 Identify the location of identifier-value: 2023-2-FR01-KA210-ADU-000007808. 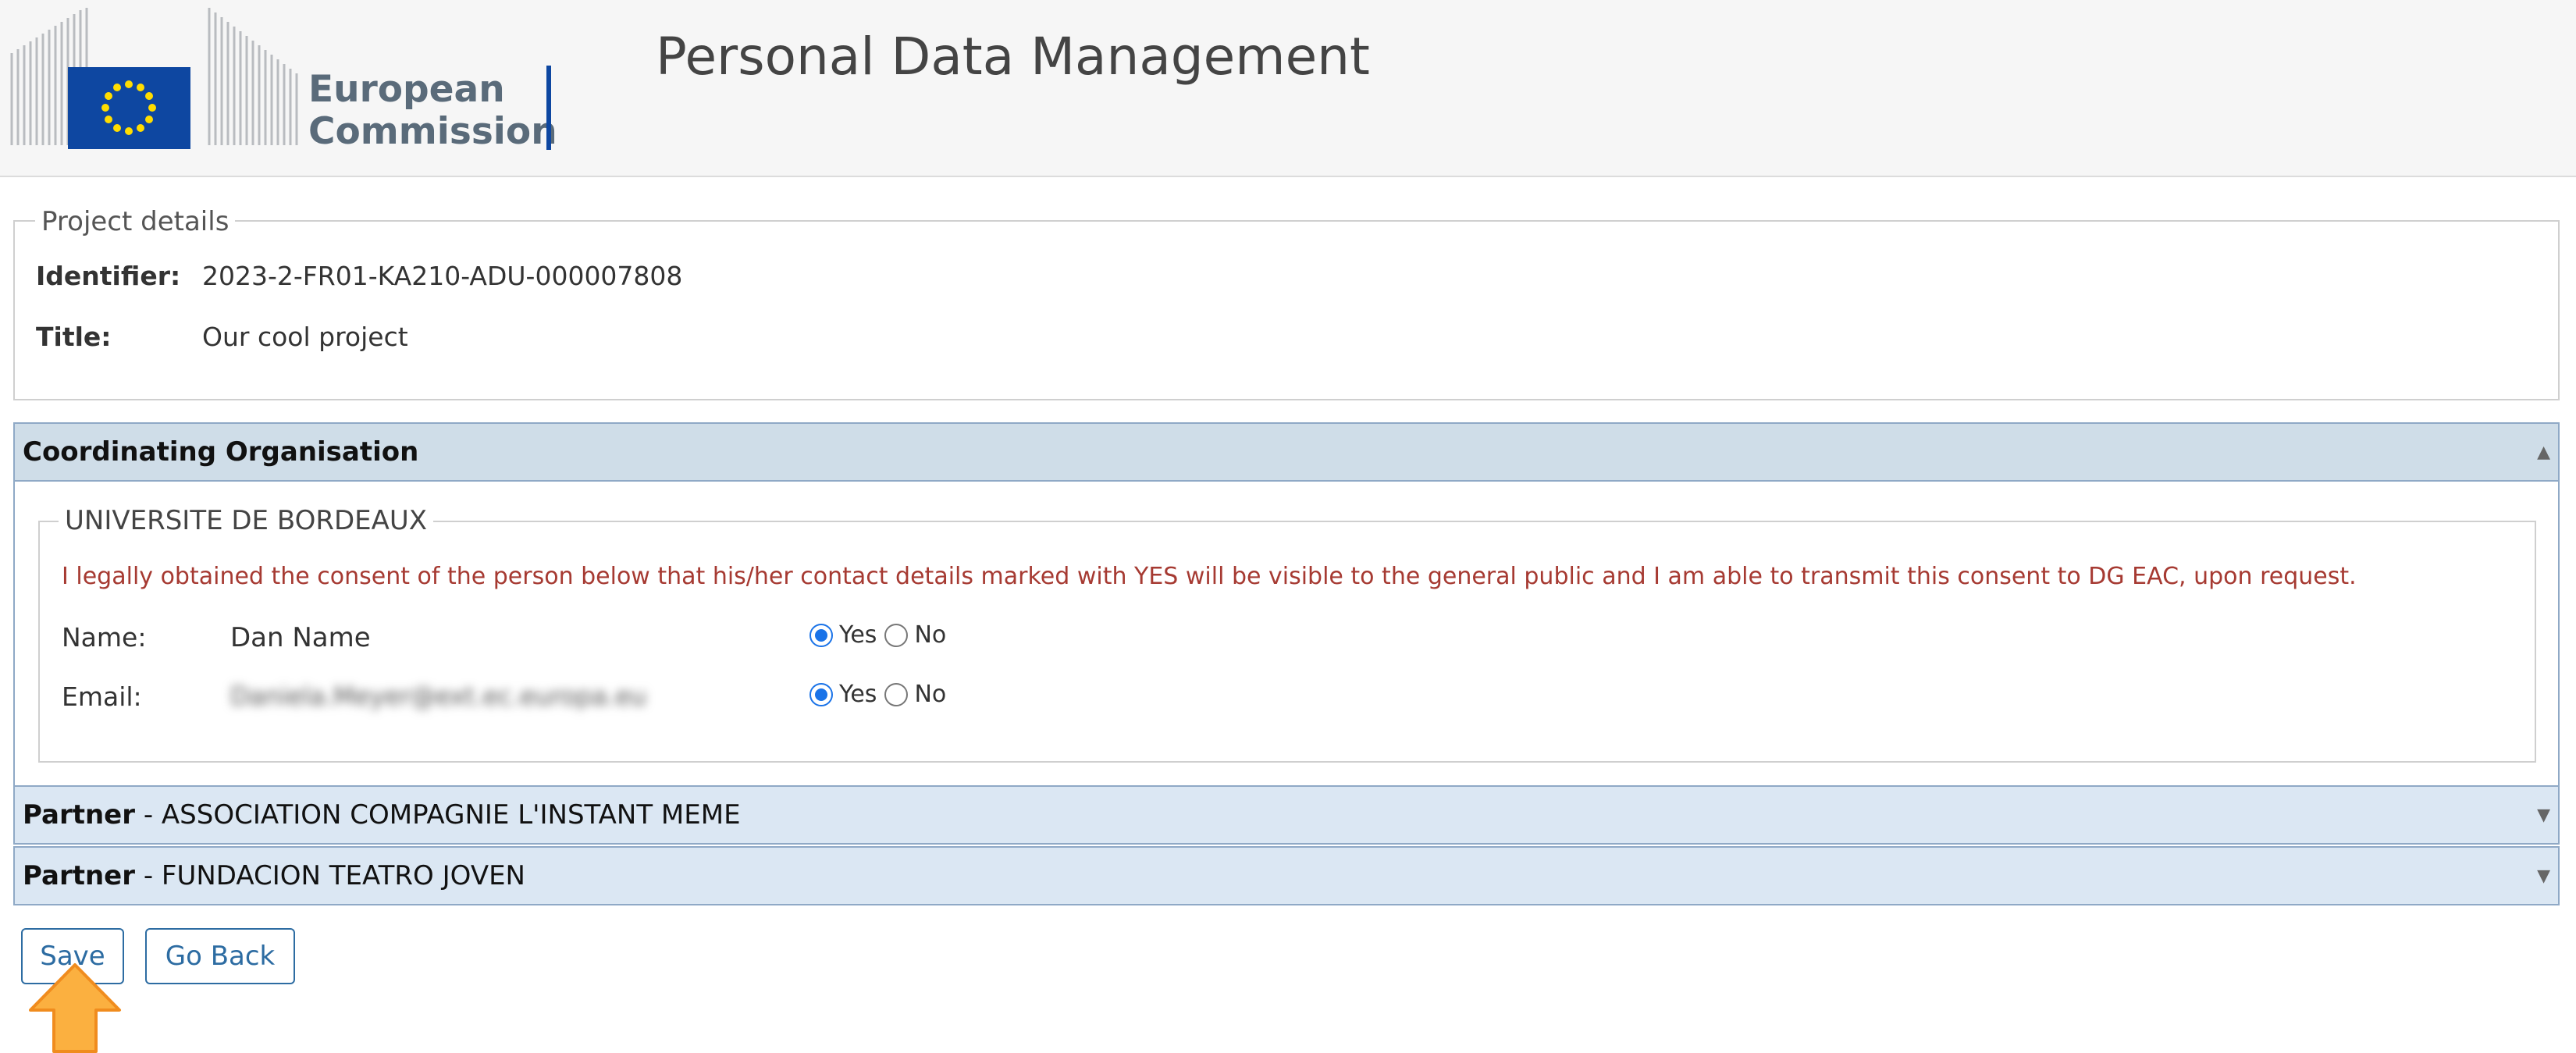
(442, 276).